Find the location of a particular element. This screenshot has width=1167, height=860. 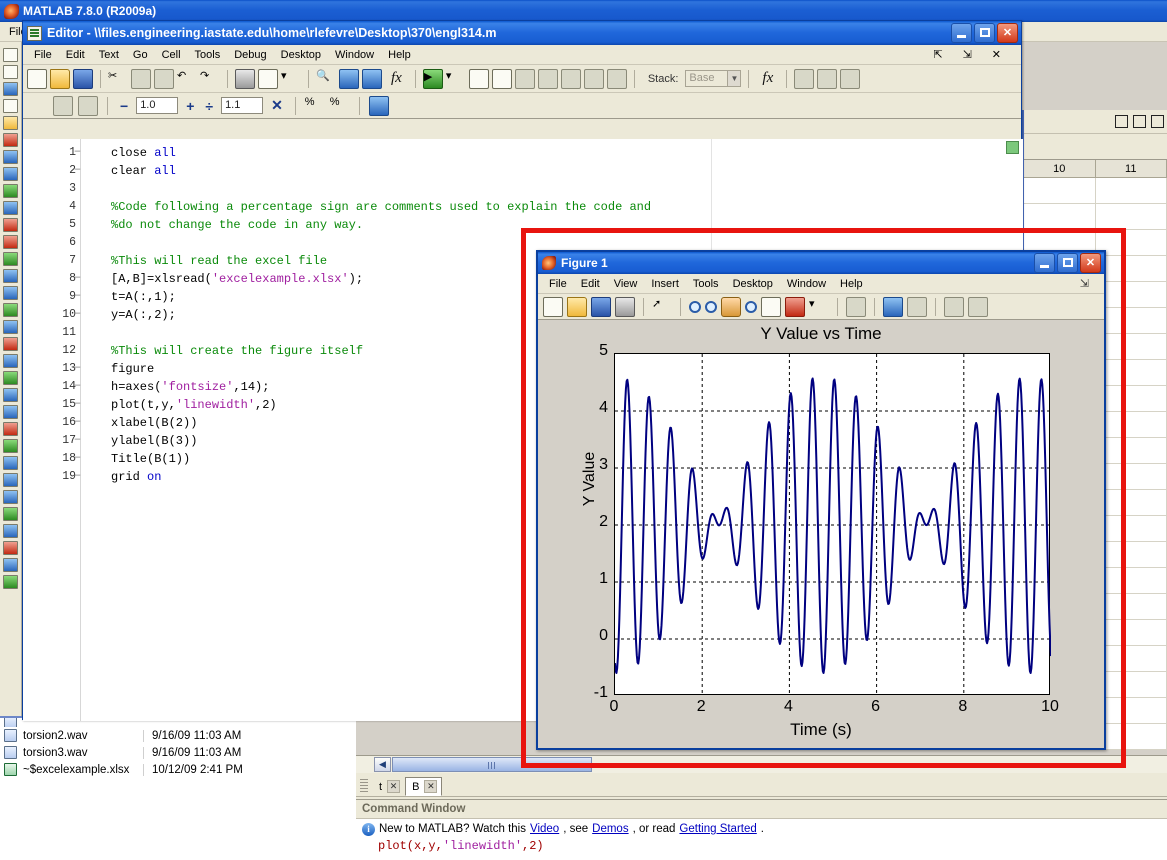

decrement-button: − is located at coordinates (124, 106).